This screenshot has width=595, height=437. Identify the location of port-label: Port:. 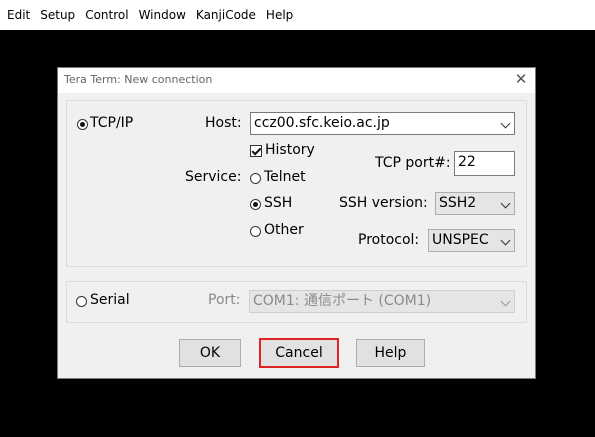
(224, 300).